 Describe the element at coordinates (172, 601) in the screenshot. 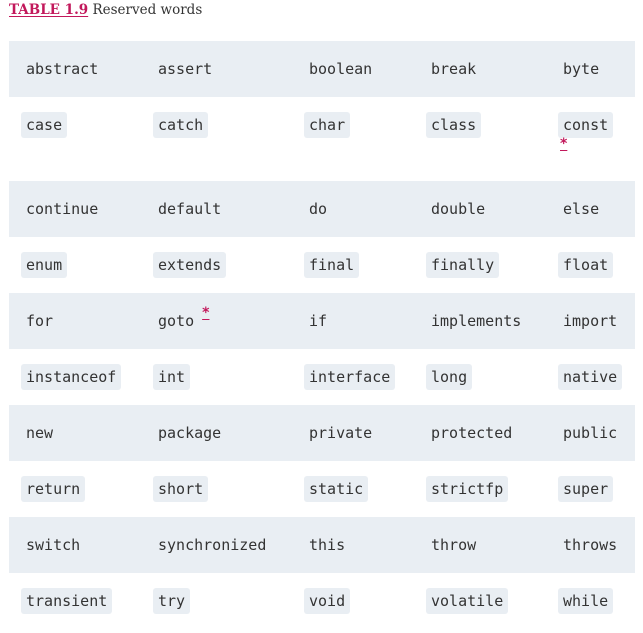

I see `keyword: try` at that location.